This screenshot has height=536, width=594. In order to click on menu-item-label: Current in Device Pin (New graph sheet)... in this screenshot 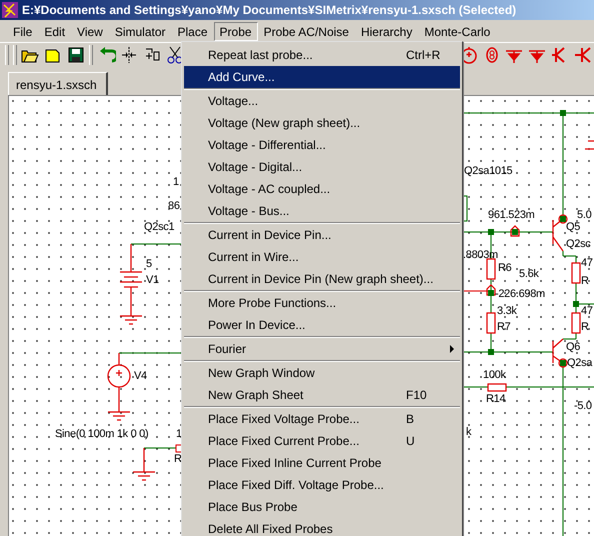, I will do `click(321, 279)`.